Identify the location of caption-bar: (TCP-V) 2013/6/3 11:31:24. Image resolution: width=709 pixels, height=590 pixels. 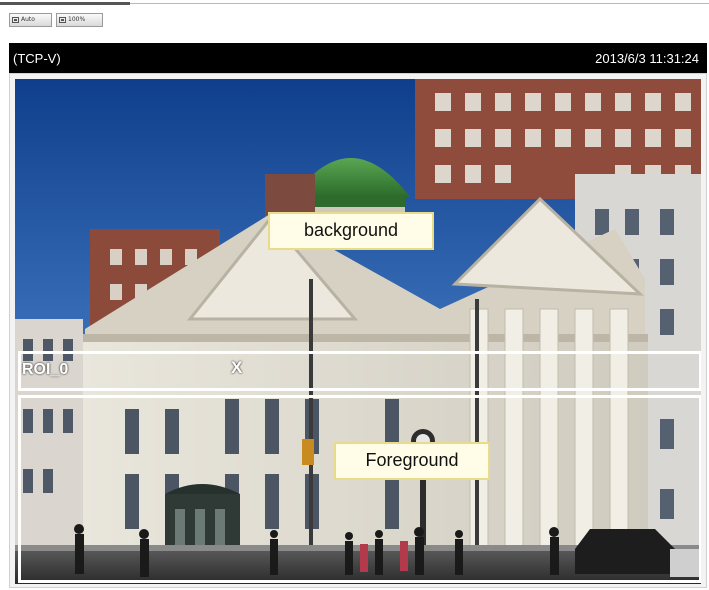
(358, 58).